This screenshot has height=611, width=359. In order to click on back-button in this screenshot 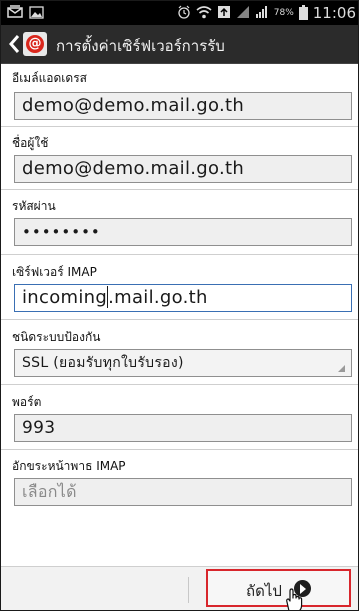, I will do `click(14, 44)`.